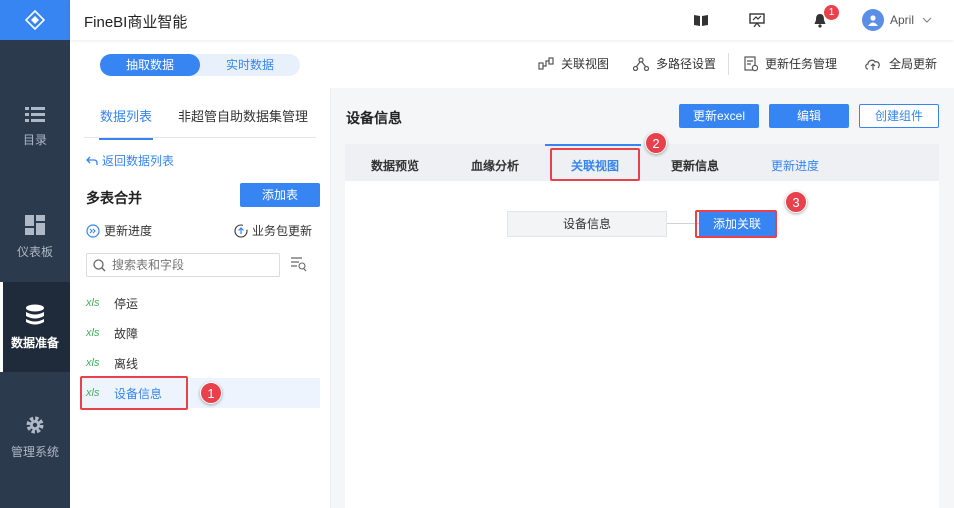 The width and height of the screenshot is (954, 508). Describe the element at coordinates (114, 198) in the screenshot. I see `group-title: 多表合并` at that location.